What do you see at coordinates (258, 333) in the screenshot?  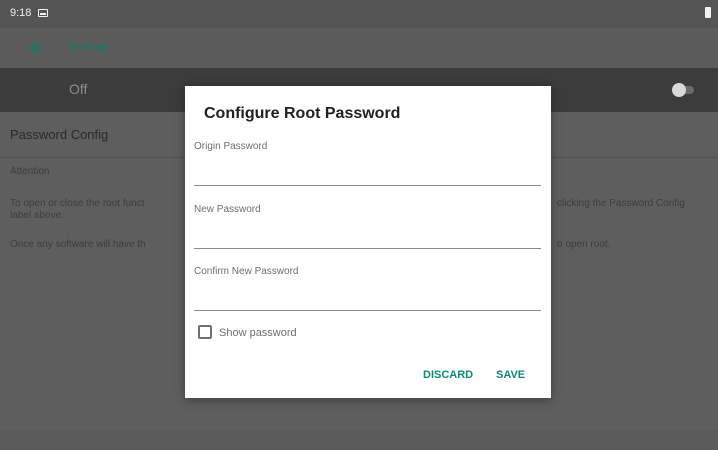 I see `show-password-label: Show password` at bounding box center [258, 333].